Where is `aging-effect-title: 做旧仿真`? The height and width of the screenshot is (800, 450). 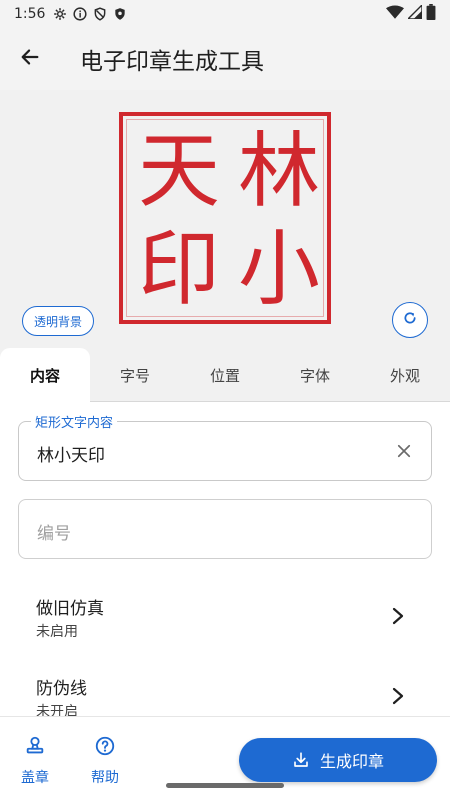
aging-effect-title: 做旧仿真 is located at coordinates (70, 609).